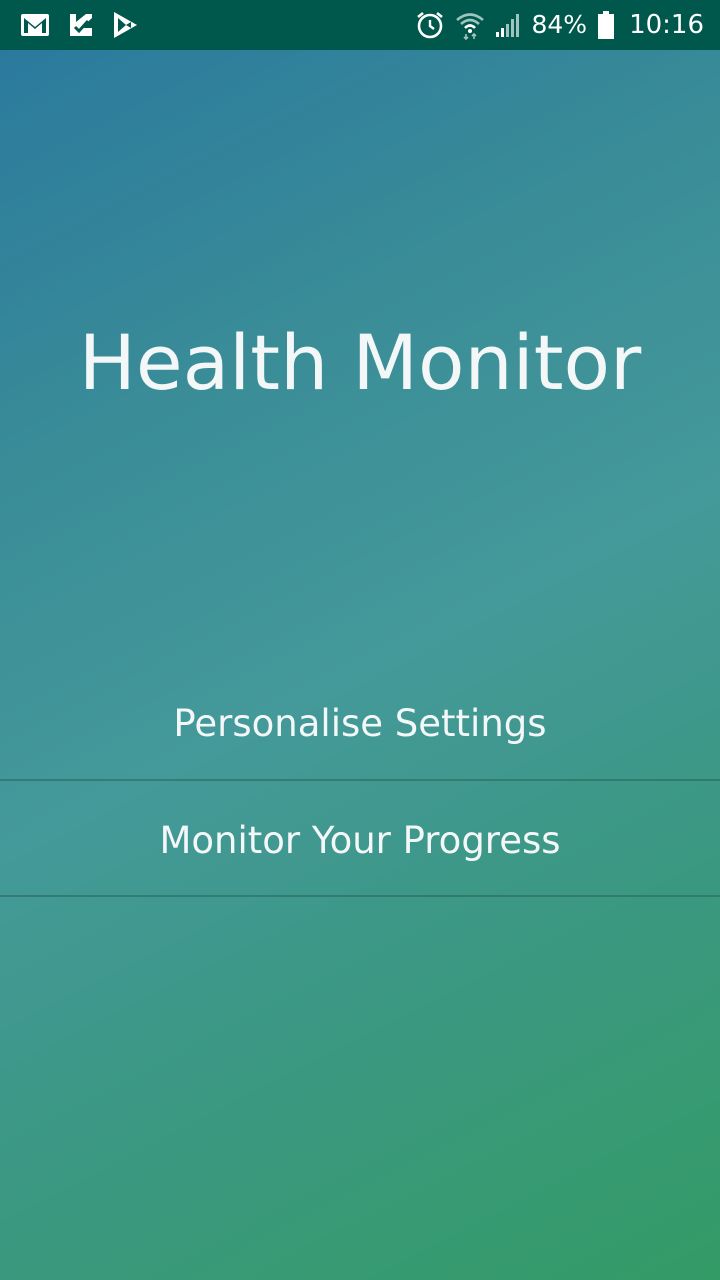 Image resolution: width=720 pixels, height=1280 pixels. I want to click on gmail-icon, so click(35, 25).